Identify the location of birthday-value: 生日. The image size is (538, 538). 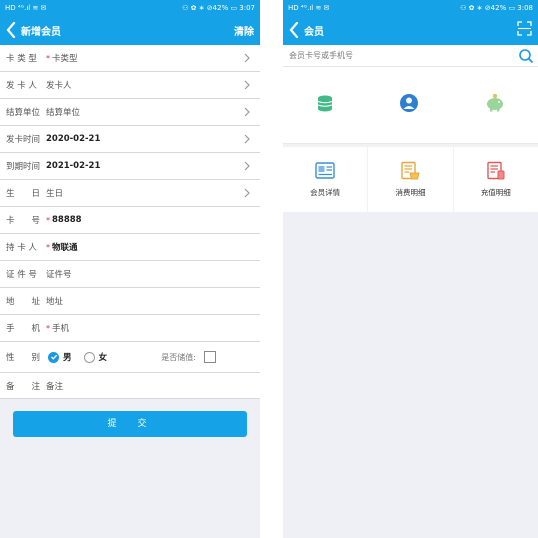
(55, 194).